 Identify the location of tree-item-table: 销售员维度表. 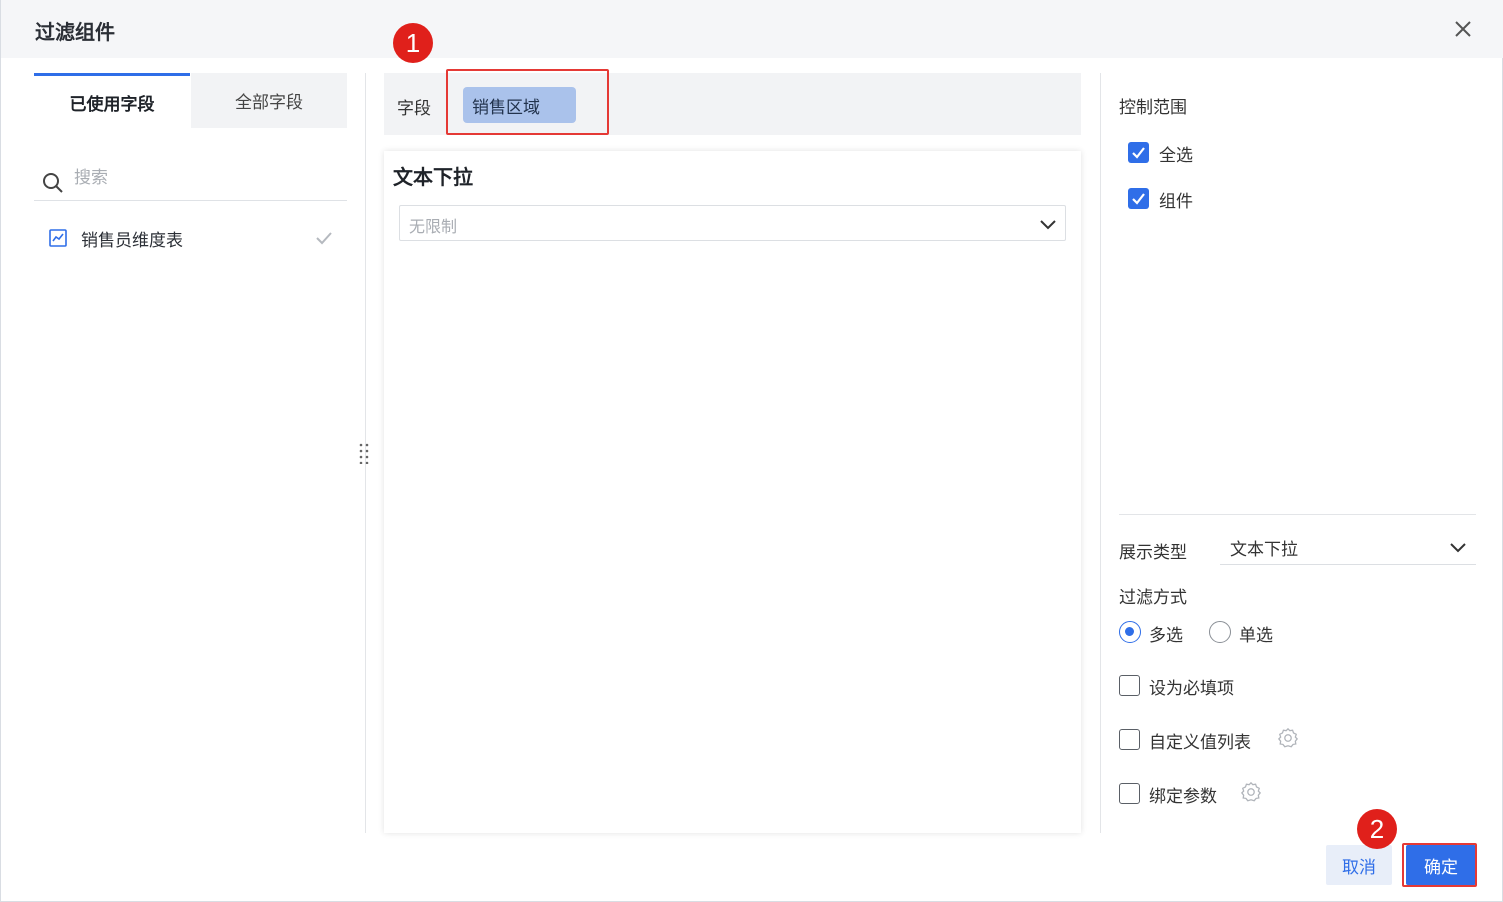
(190, 238).